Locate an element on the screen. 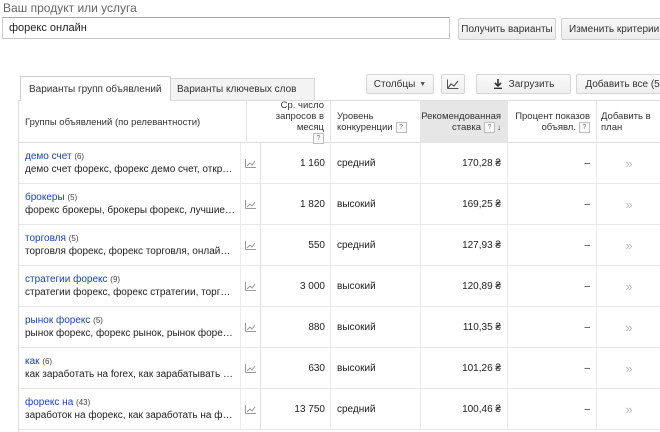 The width and height of the screenshot is (660, 432). ad-group-link: как is located at coordinates (32, 361).